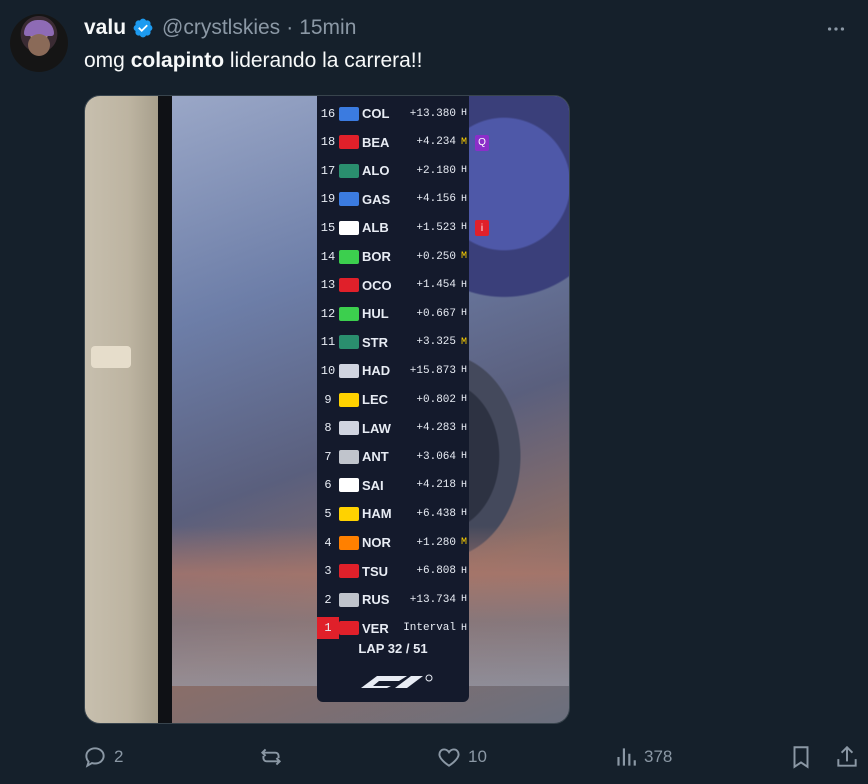 This screenshot has width=868, height=784. I want to click on row-position: 6, so click(328, 485).